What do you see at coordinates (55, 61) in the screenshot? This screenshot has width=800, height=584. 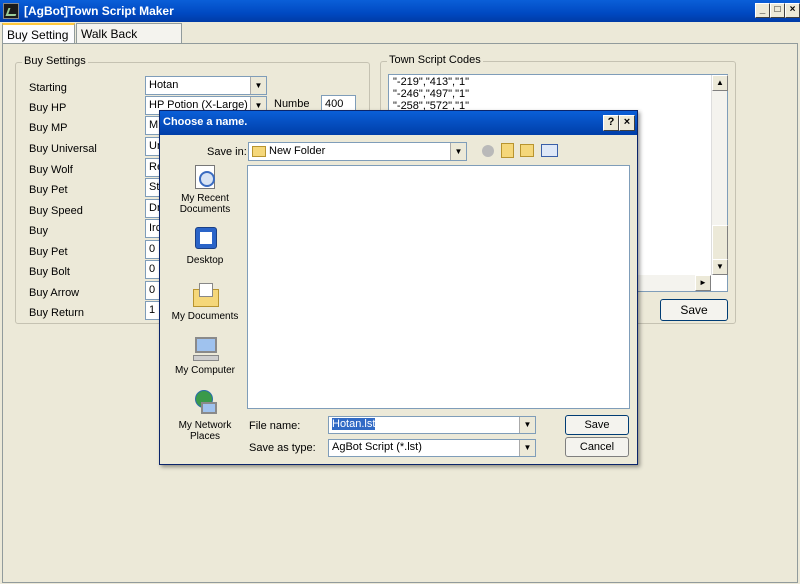 I see `buy-settings-legend: Buy Settings` at bounding box center [55, 61].